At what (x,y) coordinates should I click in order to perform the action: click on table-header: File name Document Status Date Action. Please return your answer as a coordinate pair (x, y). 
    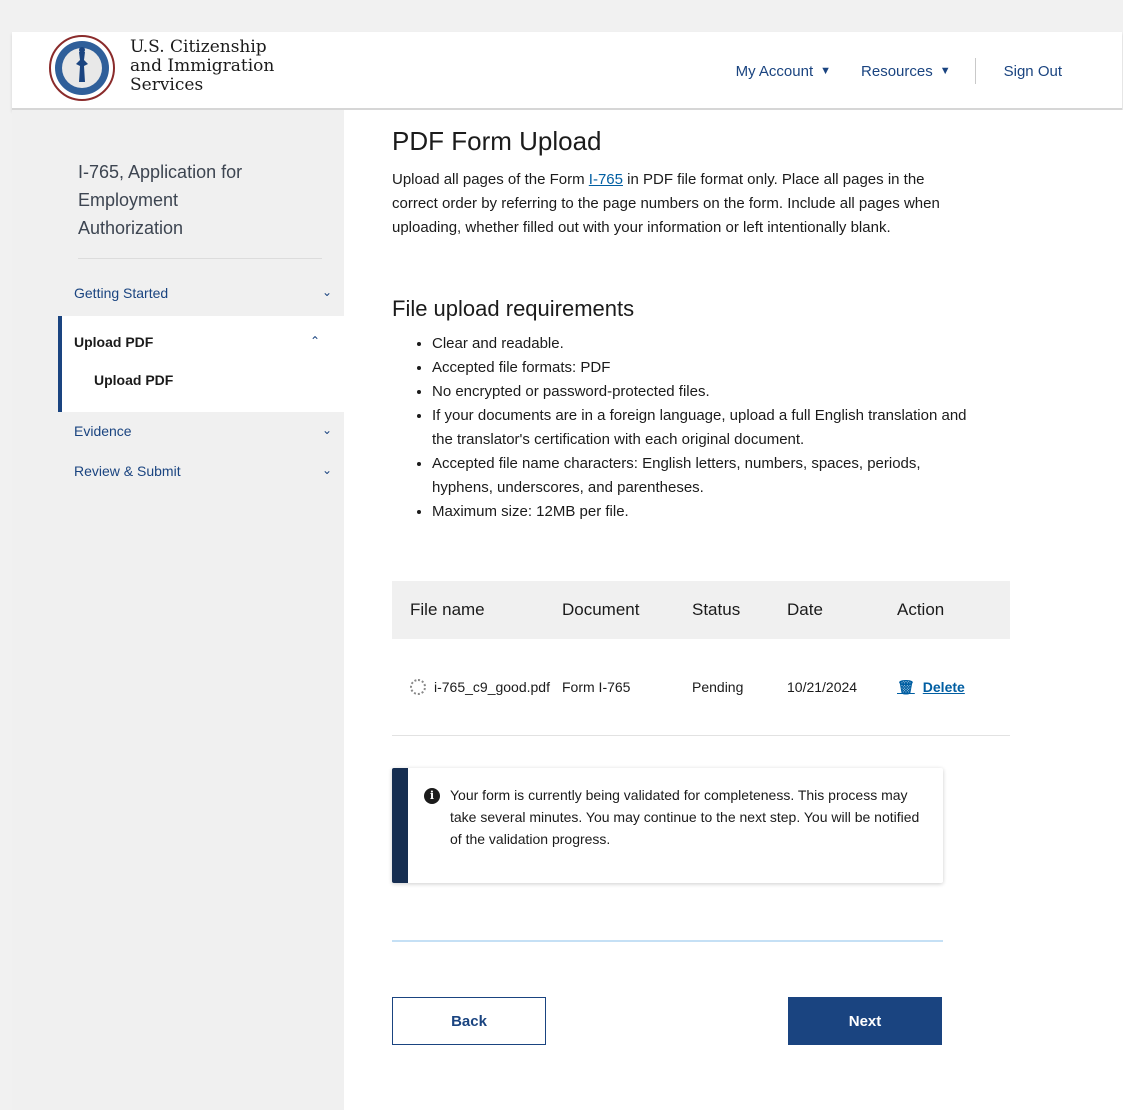
    Looking at the image, I should click on (701, 610).